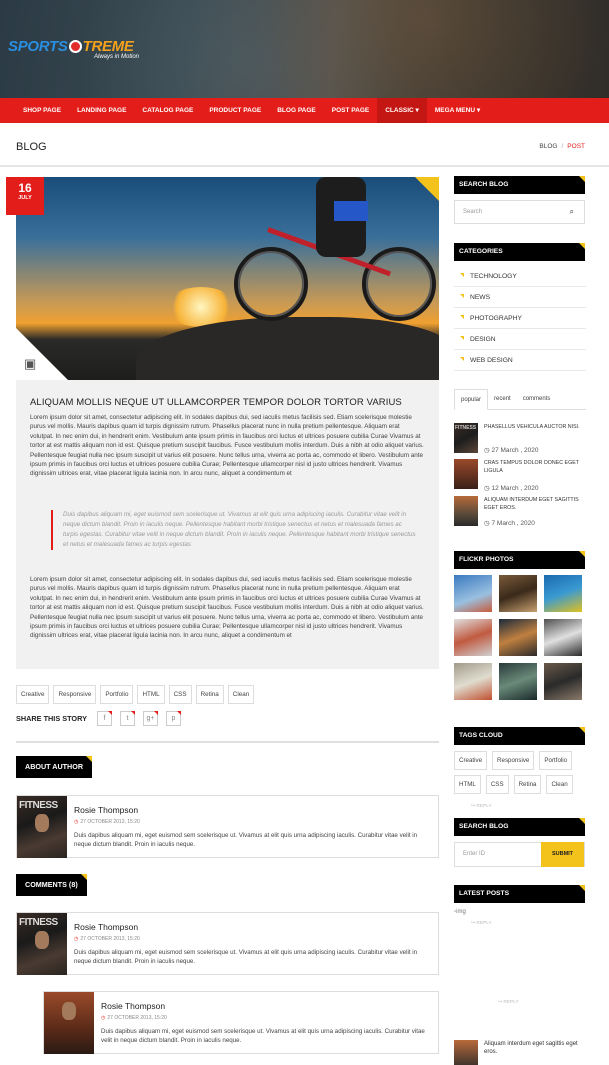  I want to click on author-date: ◷ 27 OCTOBER 2013, 15:20, so click(107, 822).